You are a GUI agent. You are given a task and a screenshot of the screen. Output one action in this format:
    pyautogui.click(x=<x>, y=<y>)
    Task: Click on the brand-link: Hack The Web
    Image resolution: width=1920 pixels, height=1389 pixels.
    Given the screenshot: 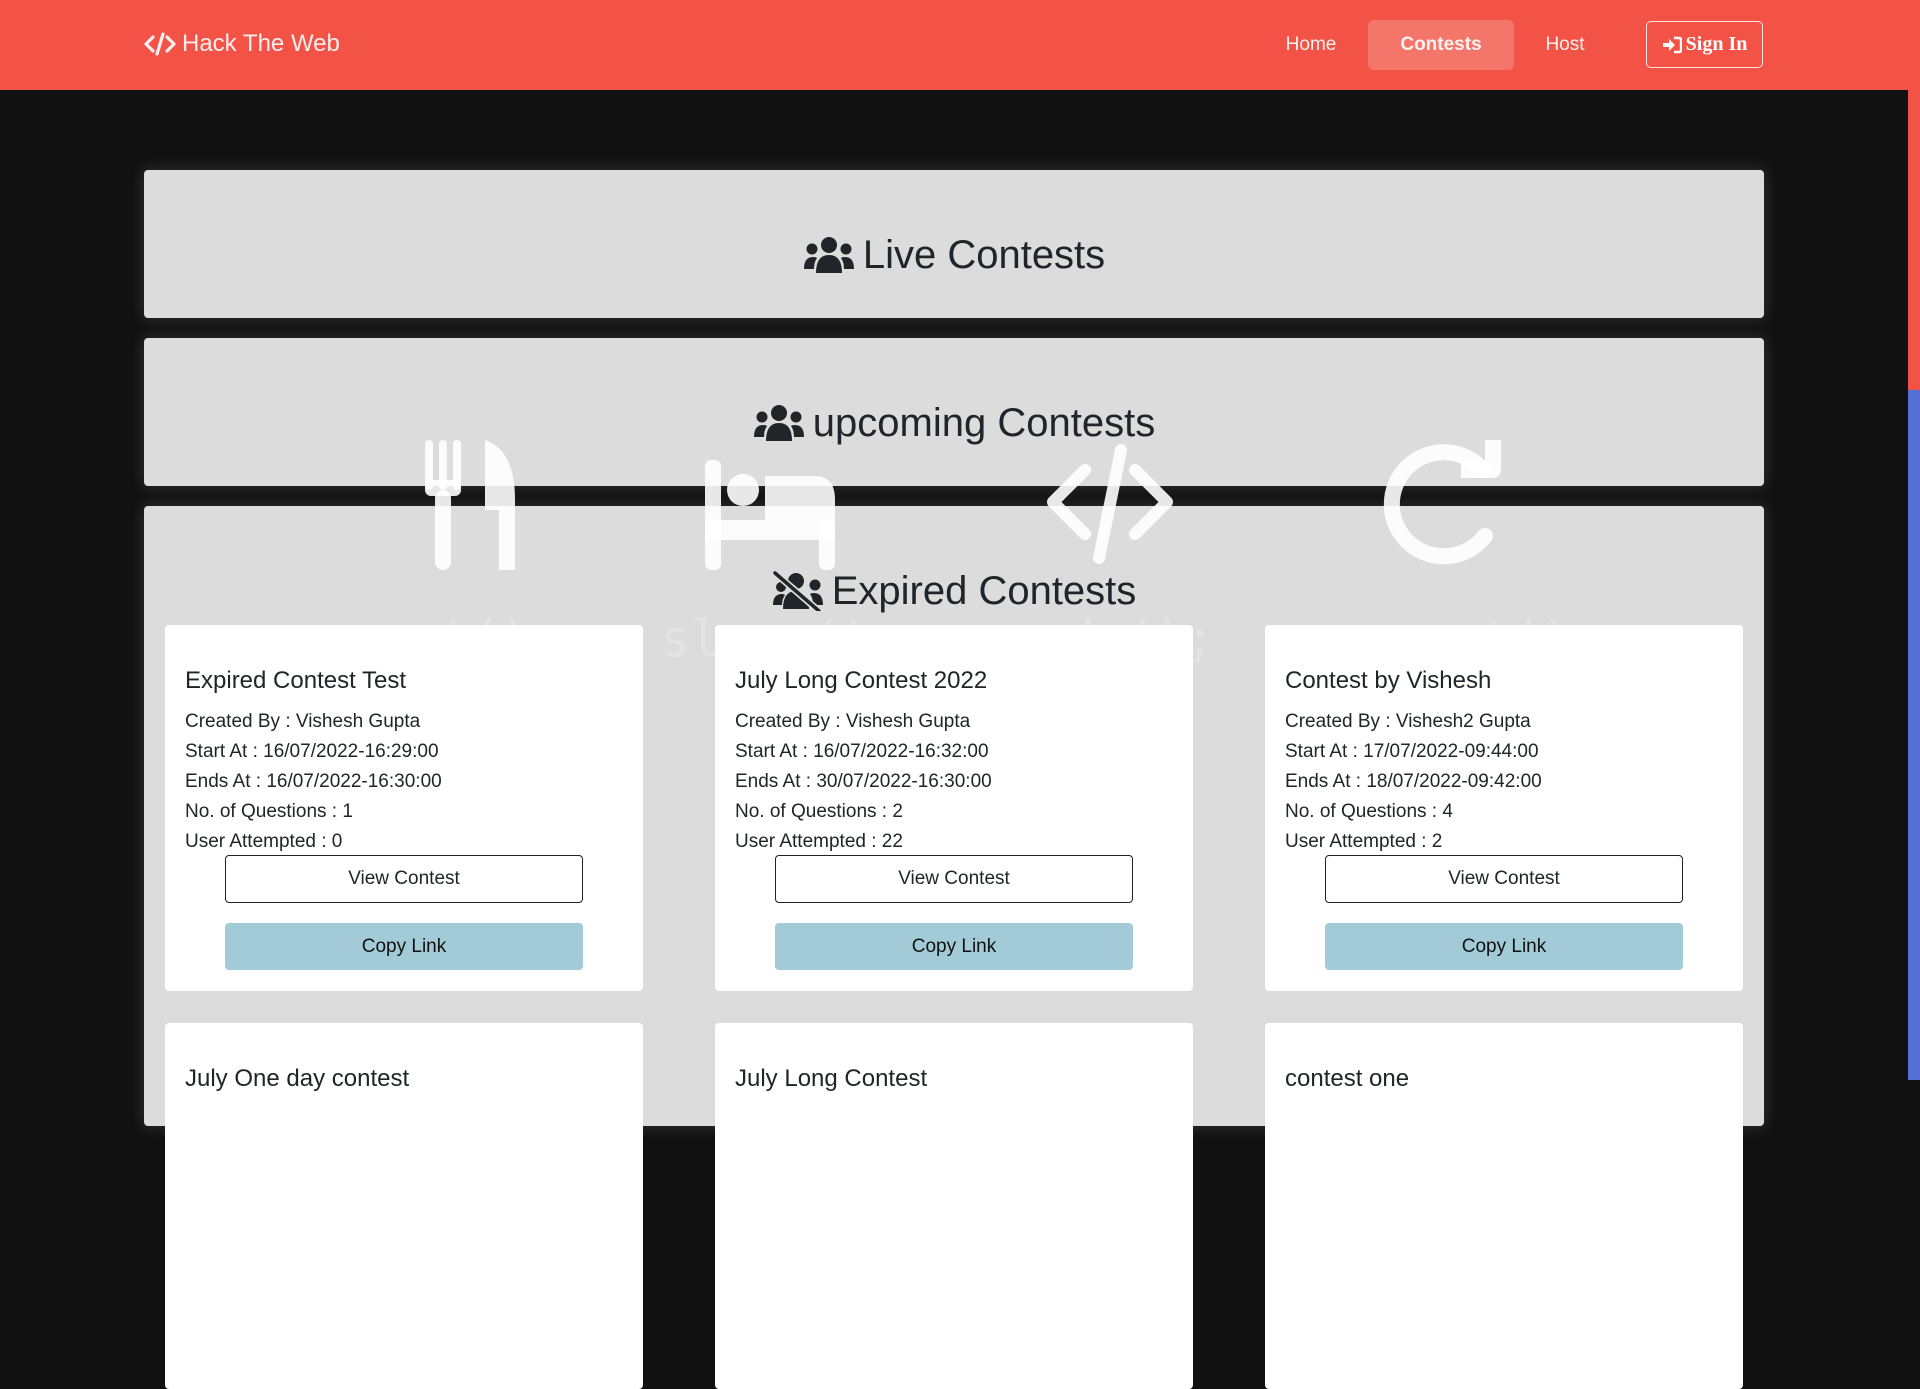 What is the action you would take?
    pyautogui.click(x=242, y=44)
    